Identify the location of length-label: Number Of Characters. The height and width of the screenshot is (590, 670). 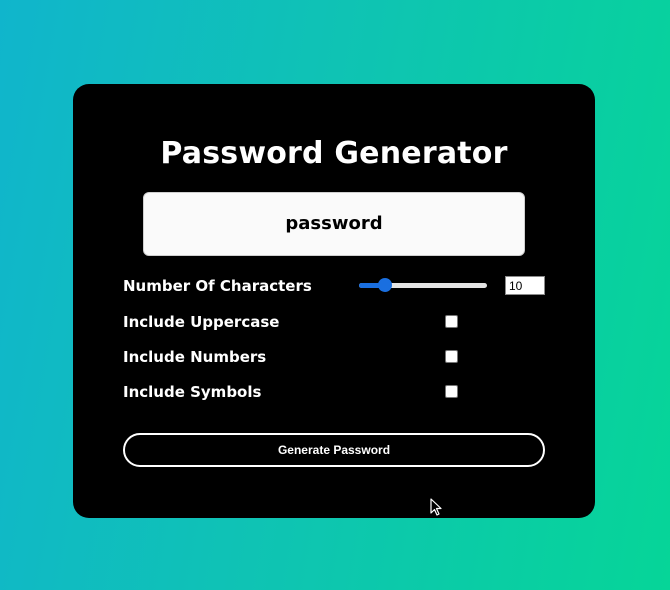
(217, 286).